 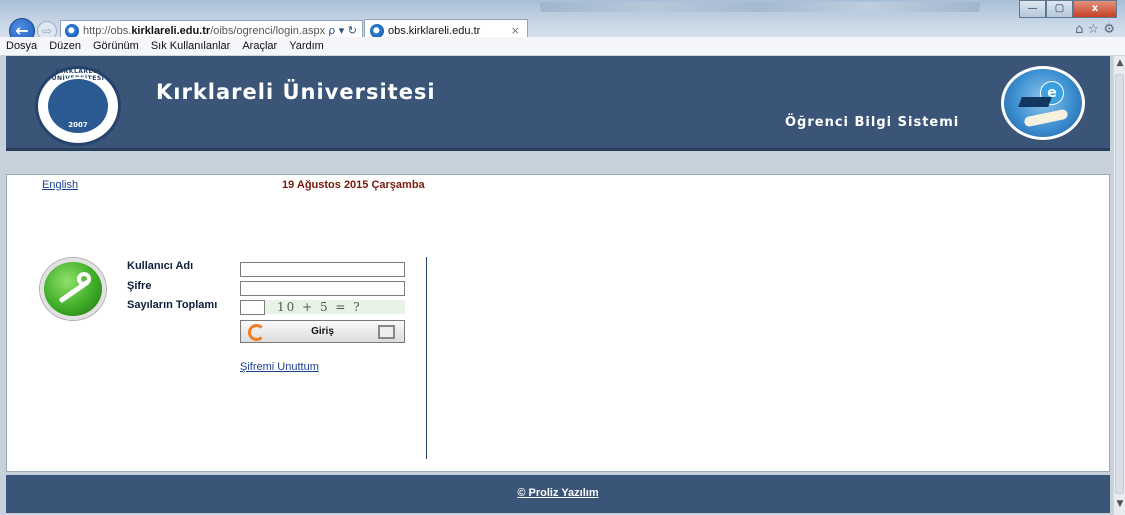 What do you see at coordinates (116, 46) in the screenshot?
I see `menu-view: Görünüm` at bounding box center [116, 46].